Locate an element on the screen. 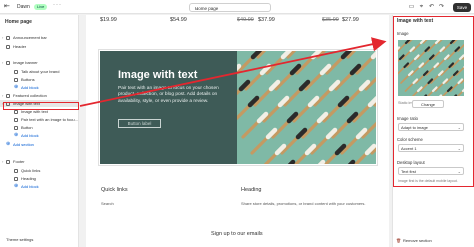  chevron-down-icon: ⌄ is located at coordinates (197, 8).